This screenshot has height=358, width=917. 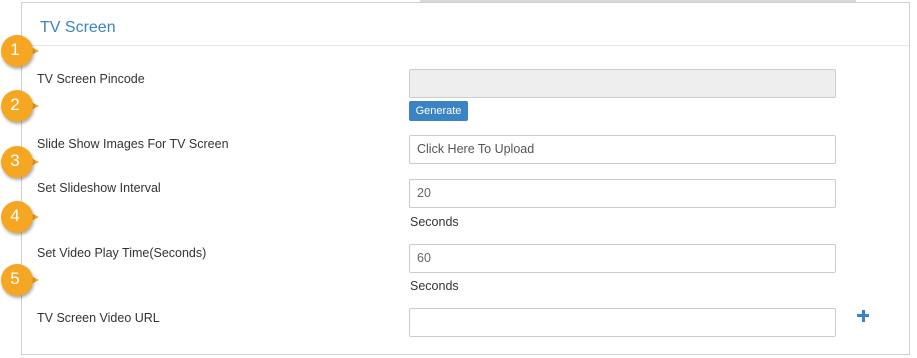 I want to click on panel-header: TV Screen, so click(x=465, y=24).